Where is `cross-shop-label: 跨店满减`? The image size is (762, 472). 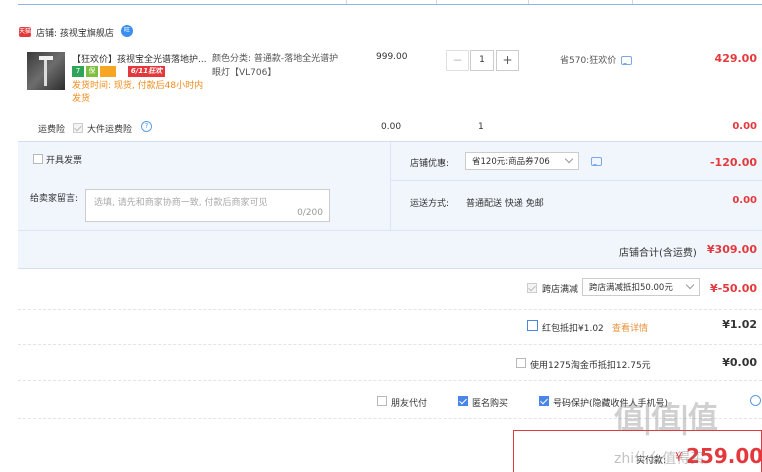 cross-shop-label: 跨店满减 is located at coordinates (560, 290).